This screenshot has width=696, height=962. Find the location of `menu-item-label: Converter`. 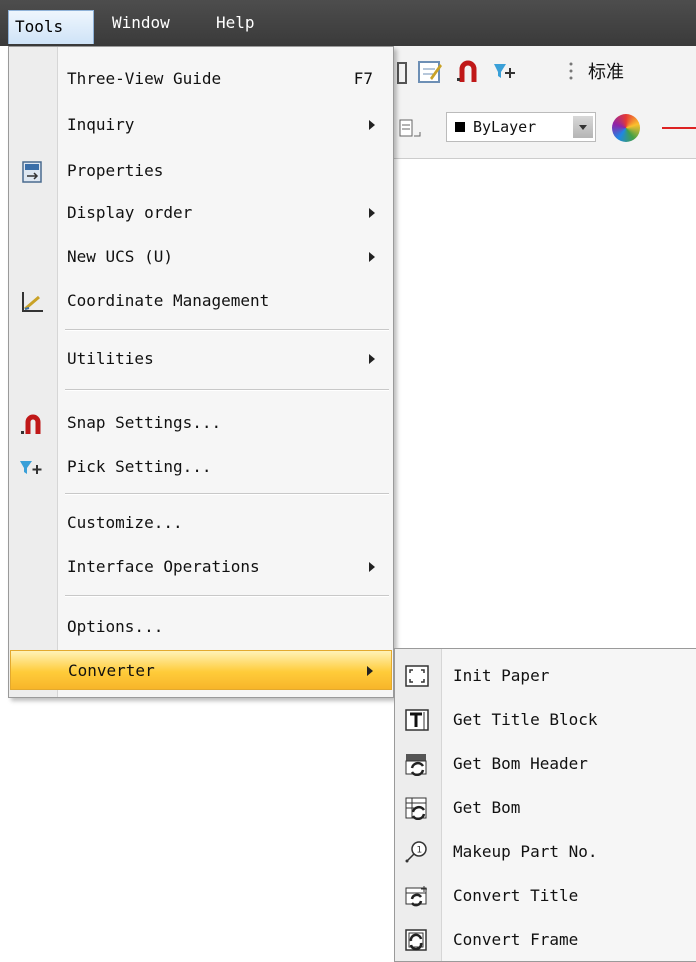

menu-item-label: Converter is located at coordinates (111, 670).